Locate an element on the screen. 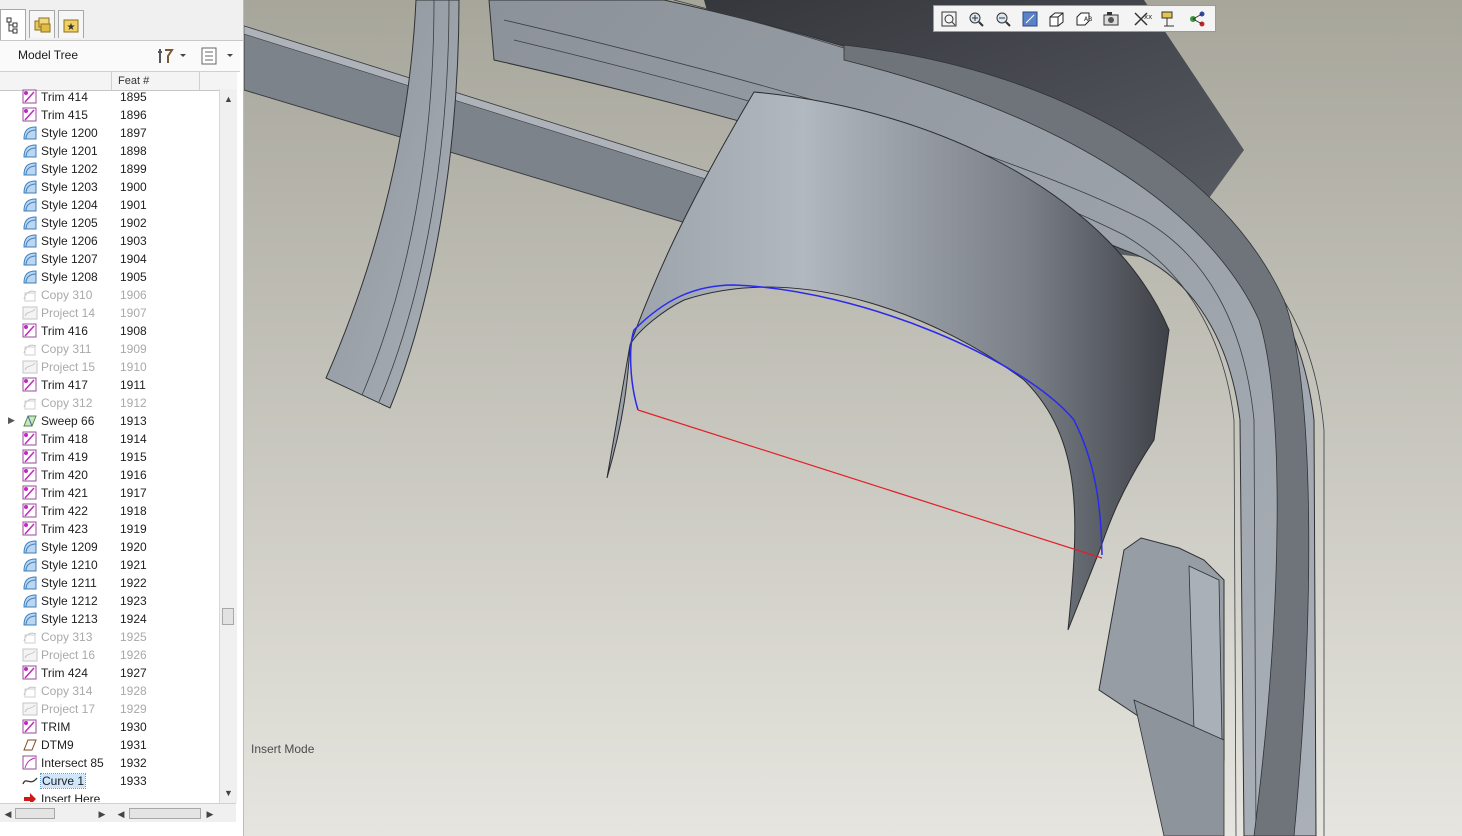  scroll-down-arrow-icon: ▼ is located at coordinates (228, 793).